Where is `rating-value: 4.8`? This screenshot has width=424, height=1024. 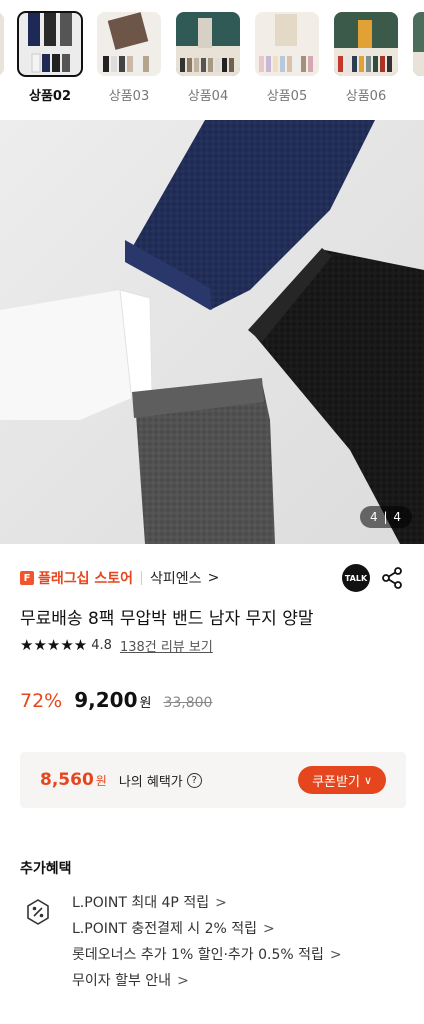
rating-value: 4.8 is located at coordinates (101, 645).